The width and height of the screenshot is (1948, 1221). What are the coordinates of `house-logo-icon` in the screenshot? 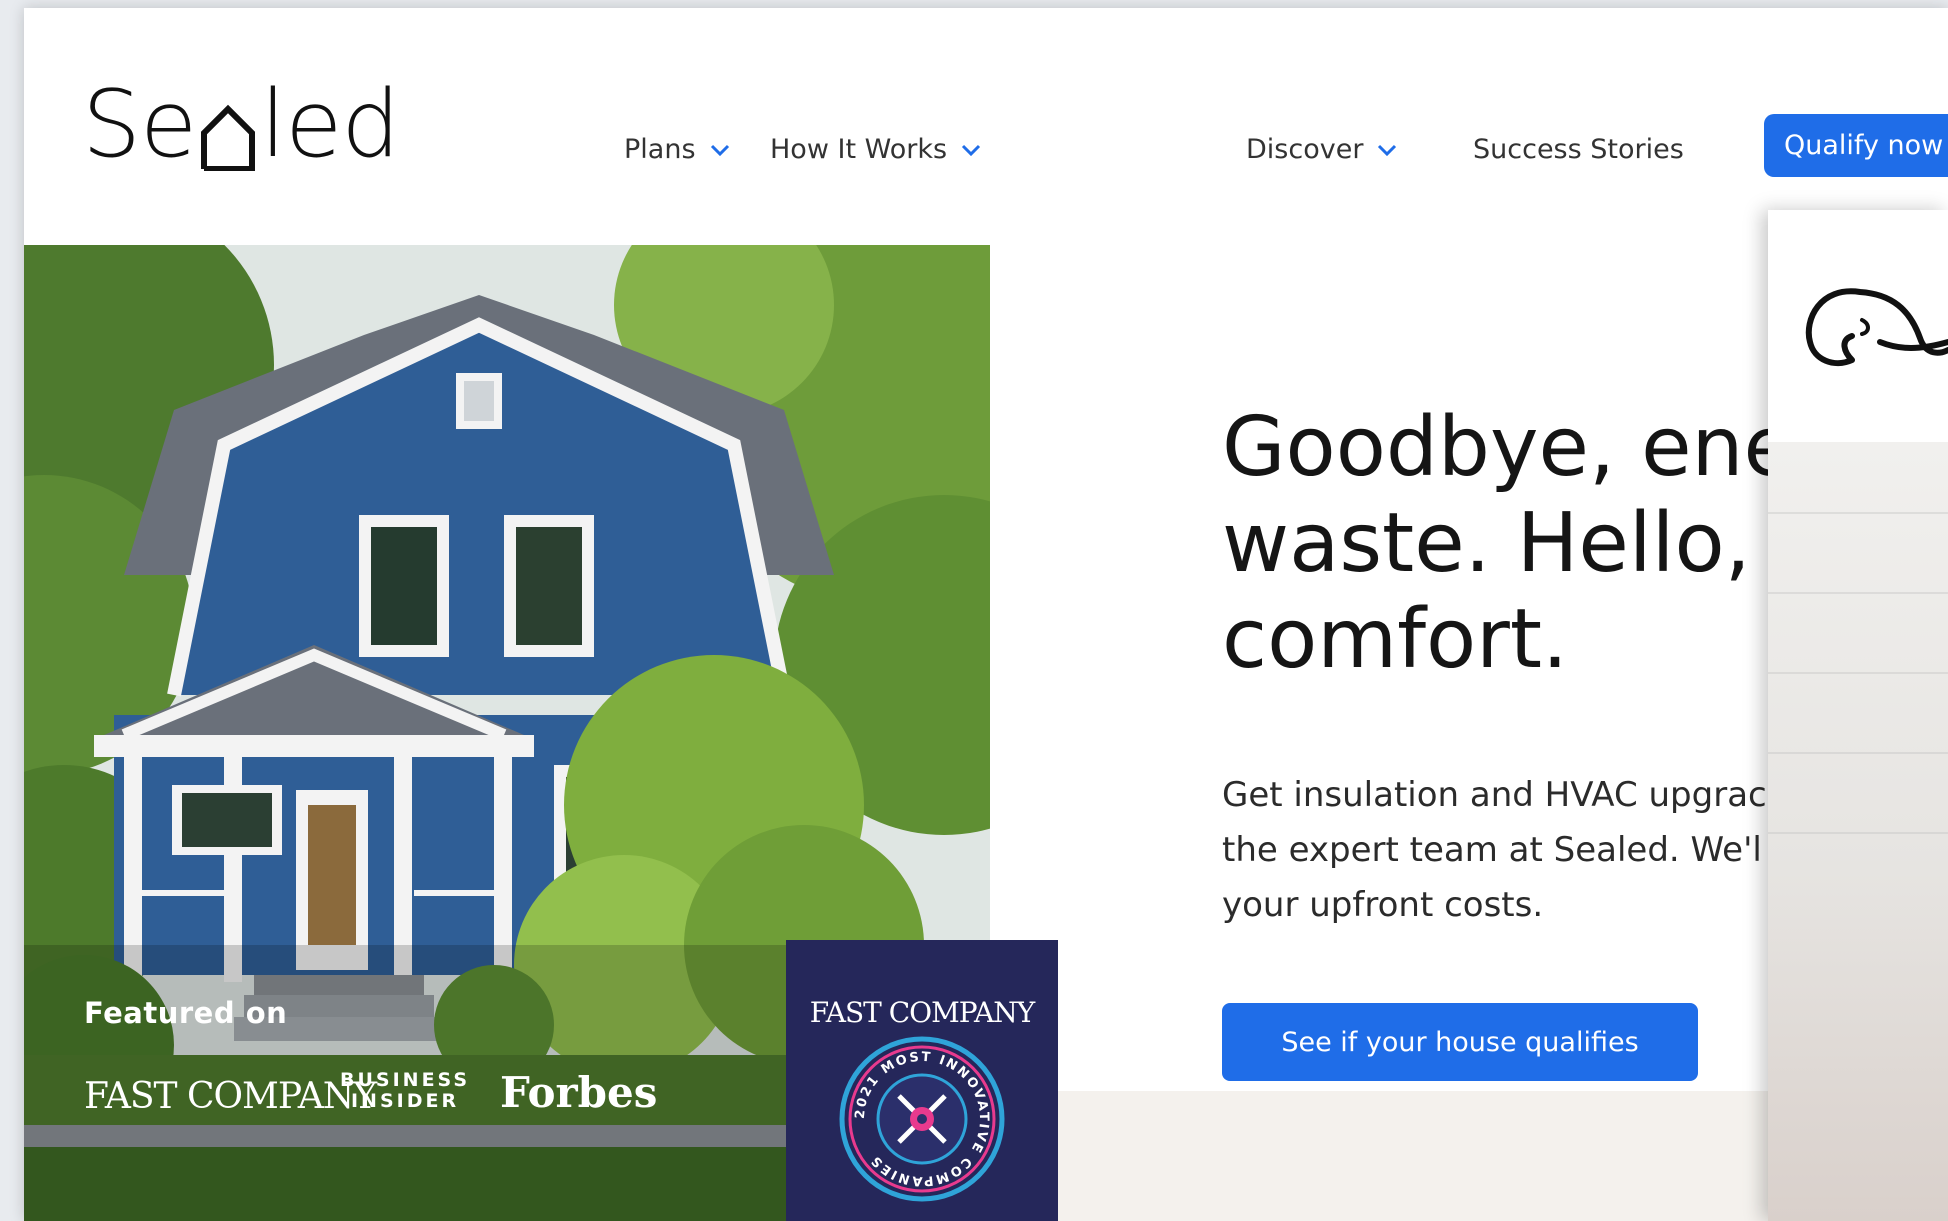 It's located at (228, 137).